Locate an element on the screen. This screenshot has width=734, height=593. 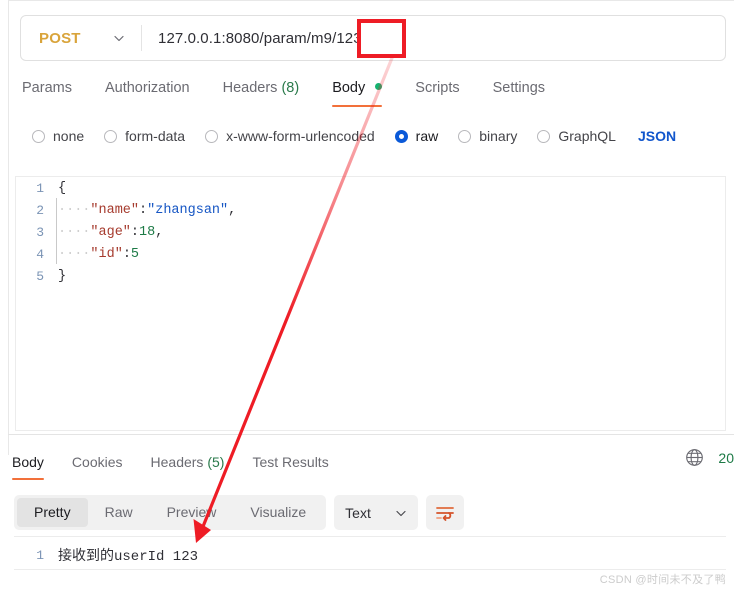
radio-x-www-form-urlencoded: x-www-form-urlencoded is located at coordinates (290, 136).